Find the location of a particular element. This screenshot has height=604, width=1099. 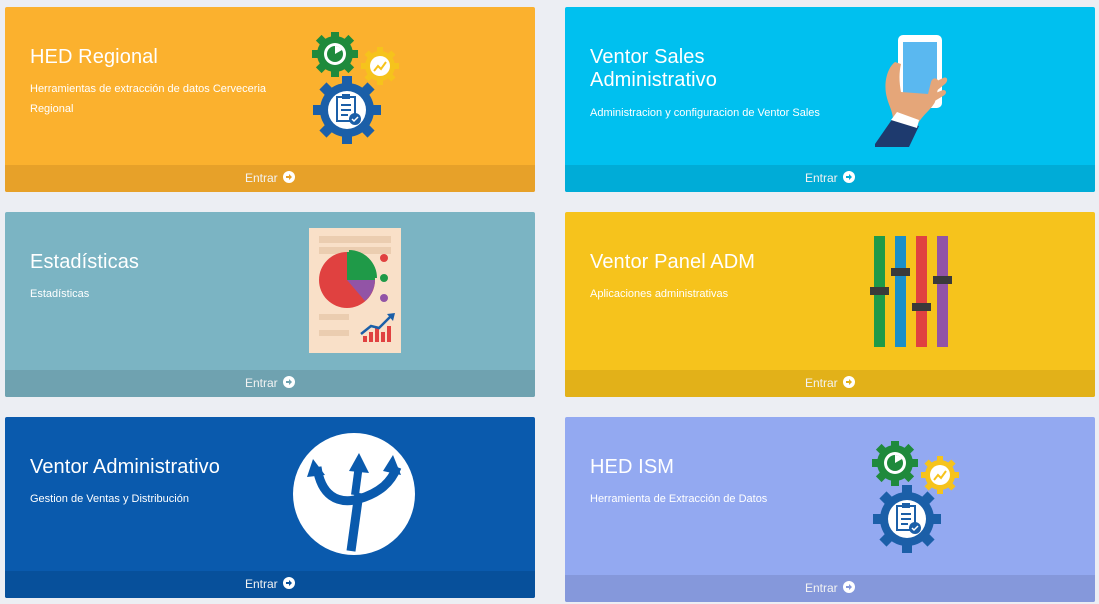

card-title: HED Regional is located at coordinates (94, 57).